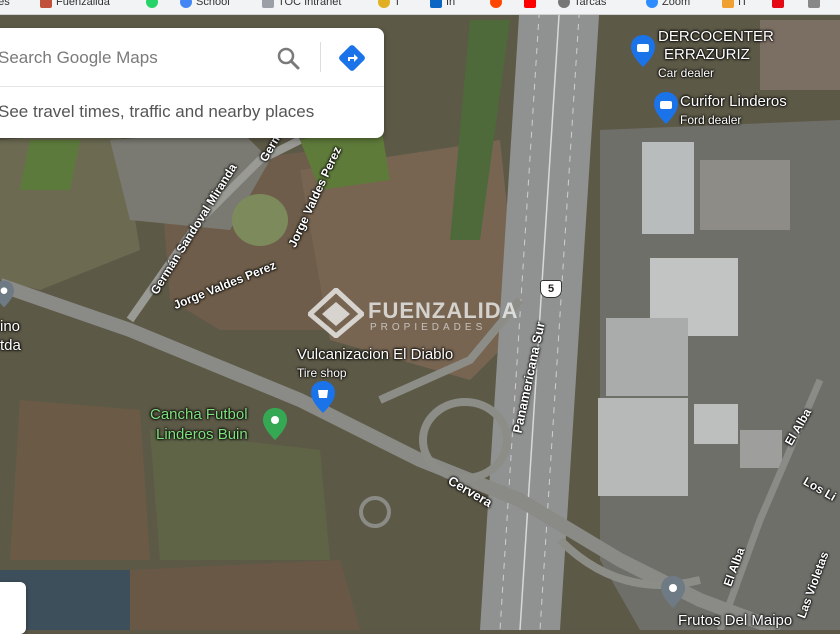  I want to click on bookmark-label: TOC Intranet, so click(310, 4).